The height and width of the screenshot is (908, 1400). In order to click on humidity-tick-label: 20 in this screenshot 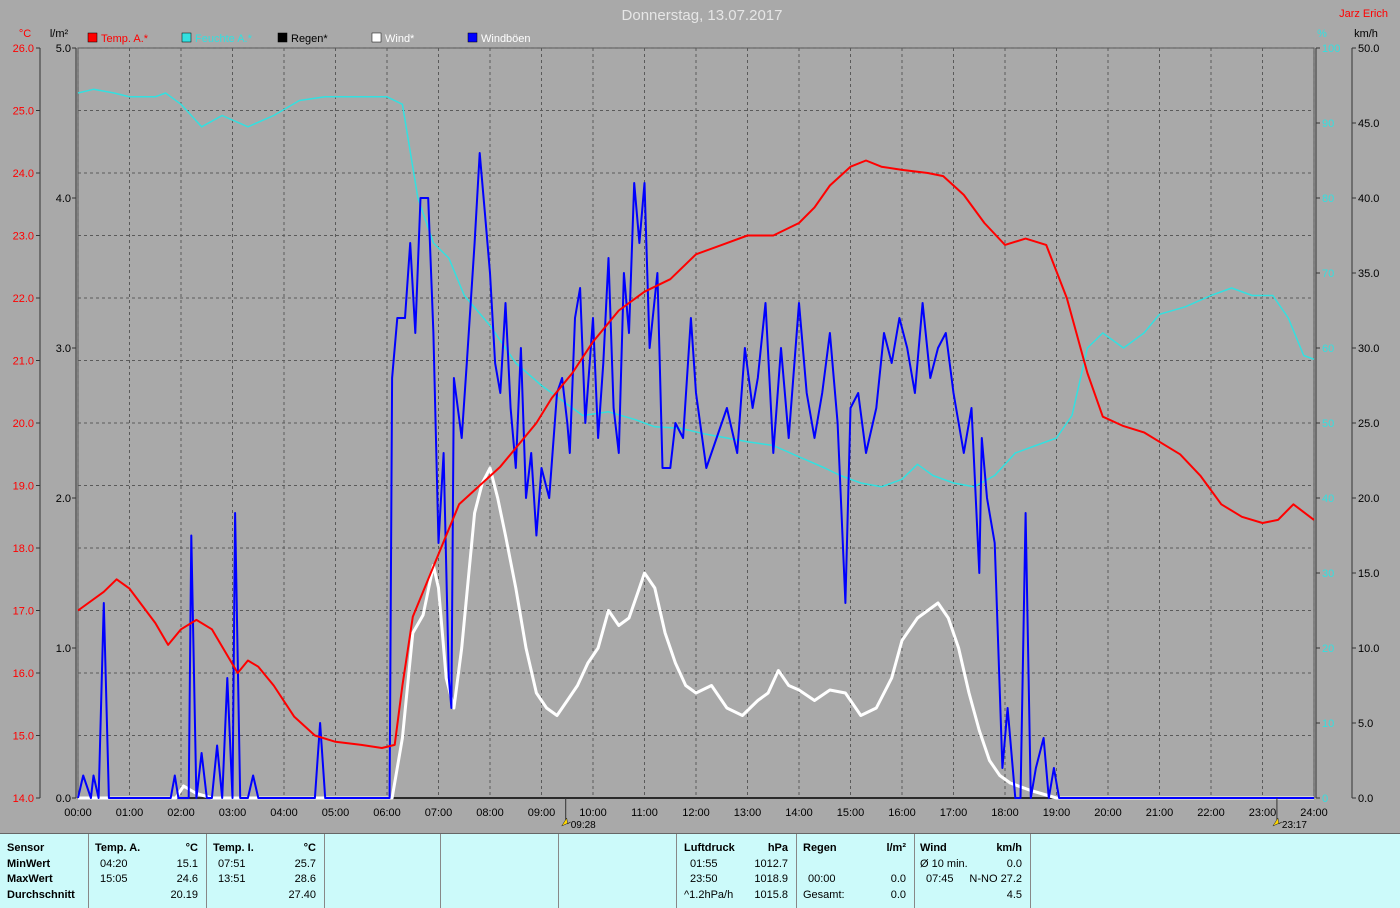, I will do `click(1328, 649)`.